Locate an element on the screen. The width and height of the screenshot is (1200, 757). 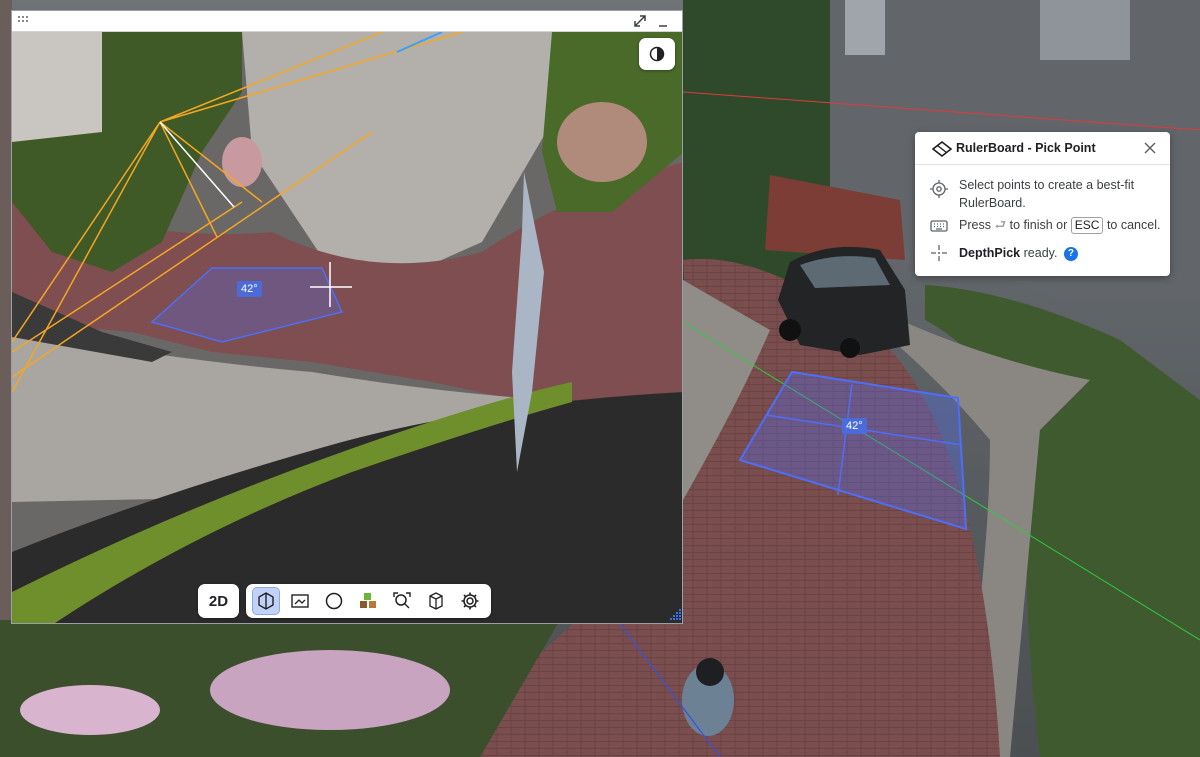
tool-zoom-search is located at coordinates (402, 601).